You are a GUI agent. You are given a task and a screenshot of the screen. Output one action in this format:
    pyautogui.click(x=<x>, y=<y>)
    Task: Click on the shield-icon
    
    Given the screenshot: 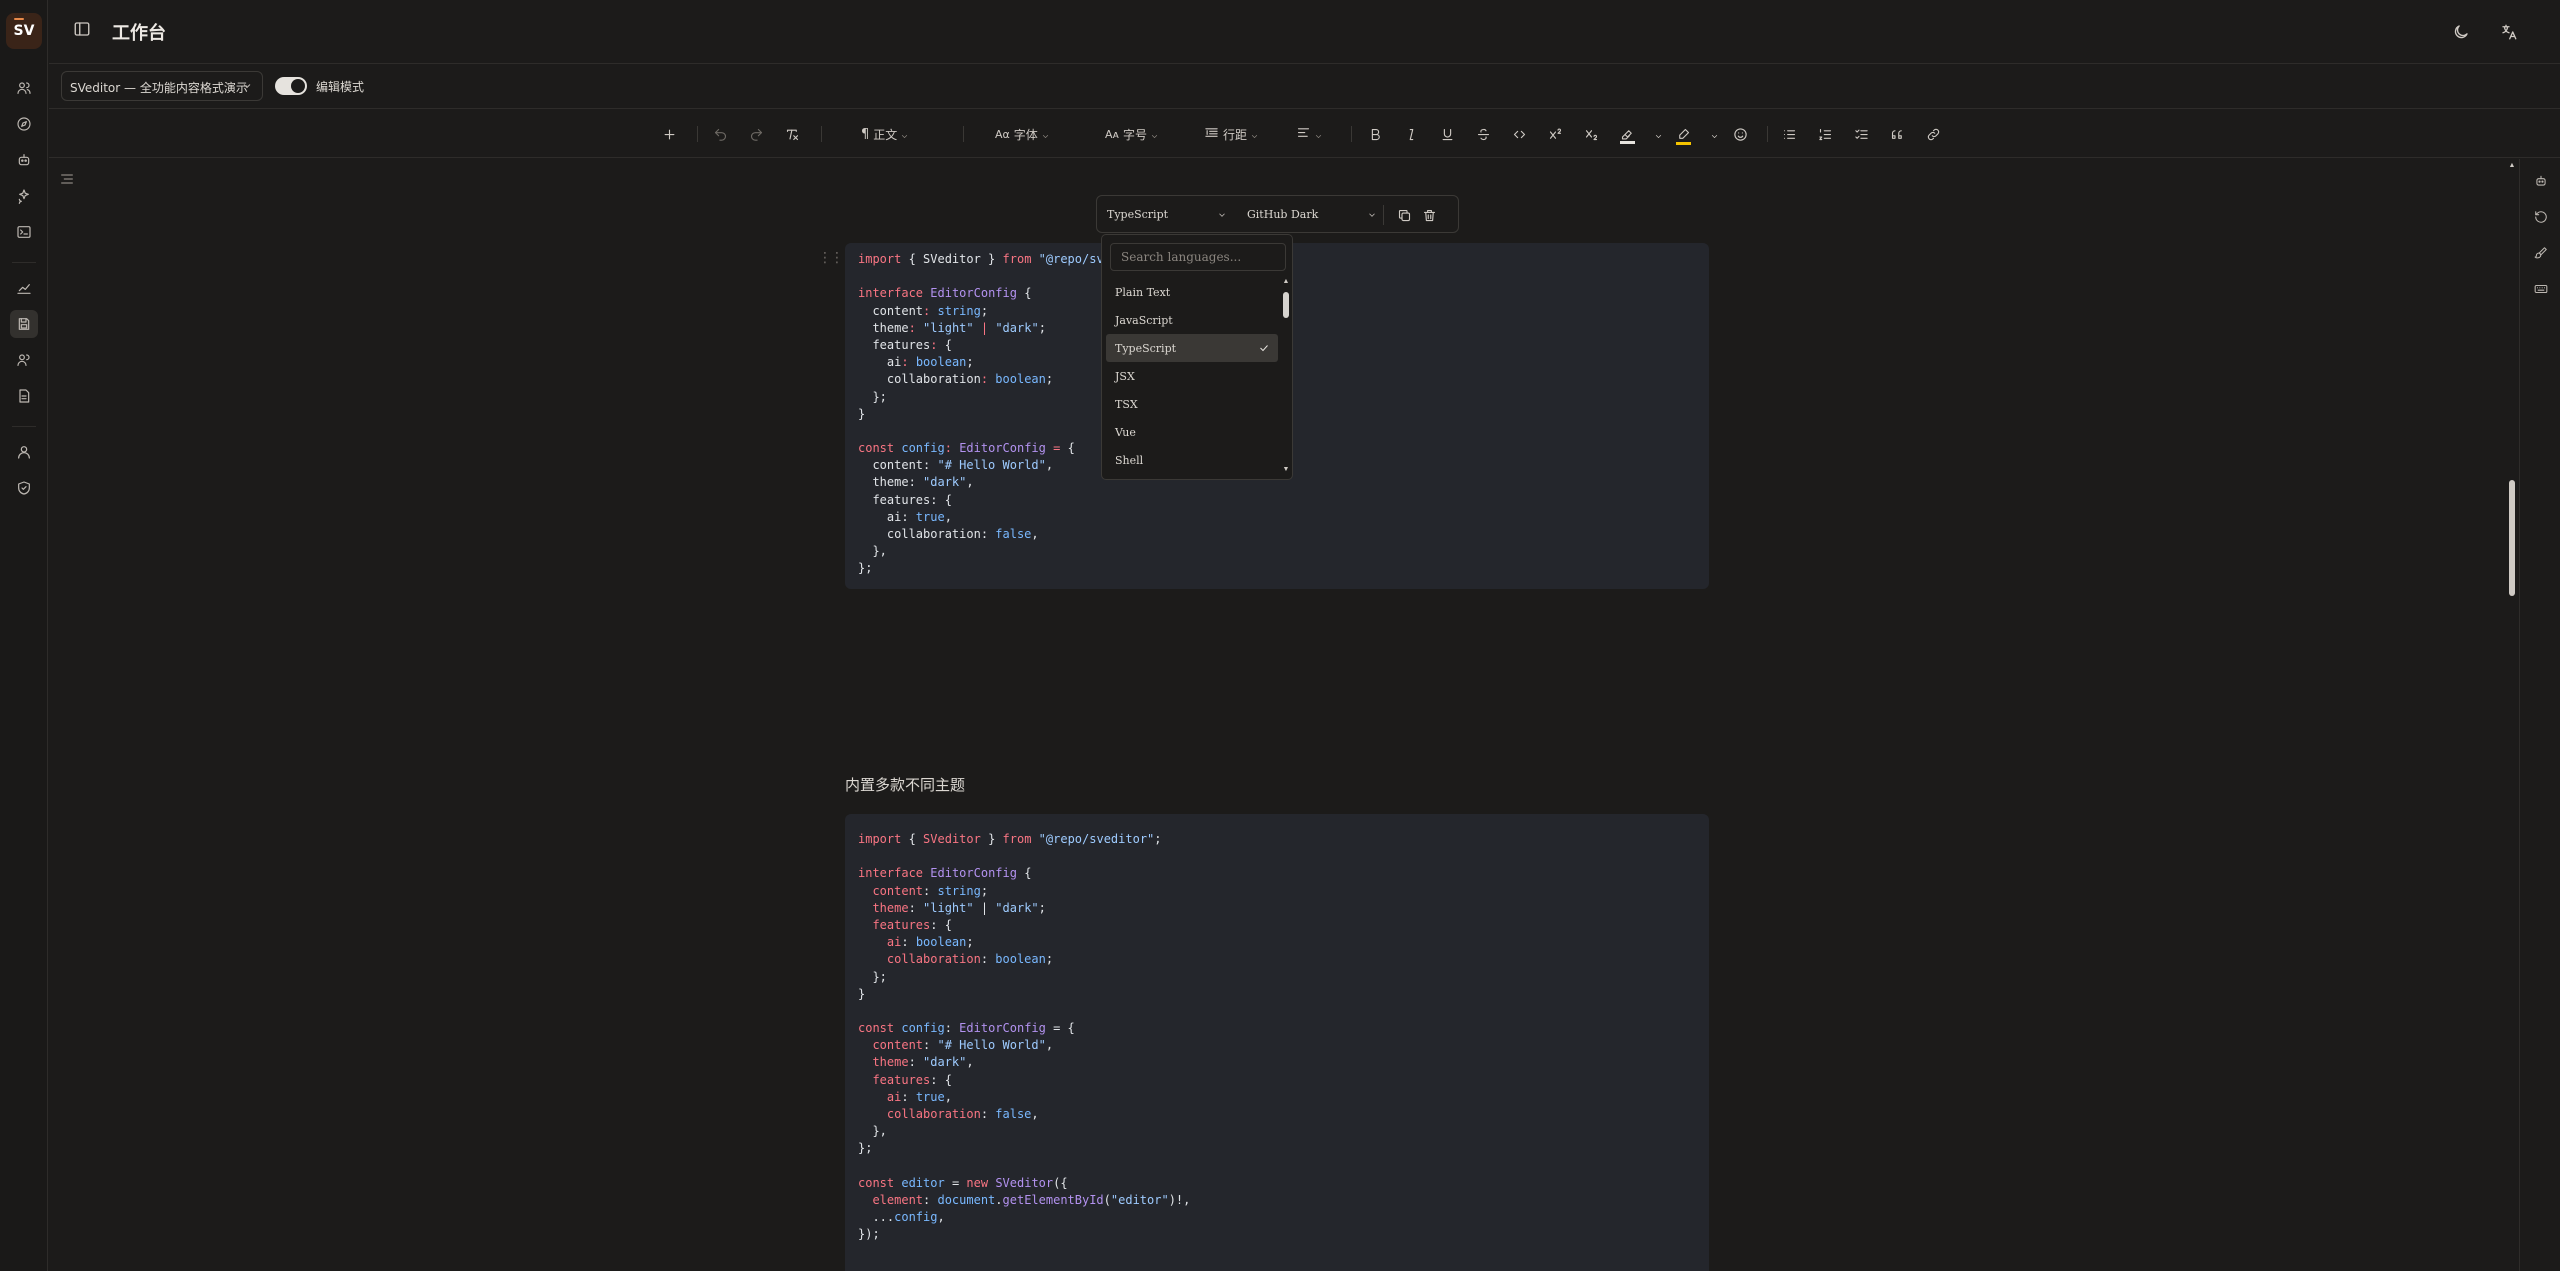 What is the action you would take?
    pyautogui.click(x=24, y=488)
    